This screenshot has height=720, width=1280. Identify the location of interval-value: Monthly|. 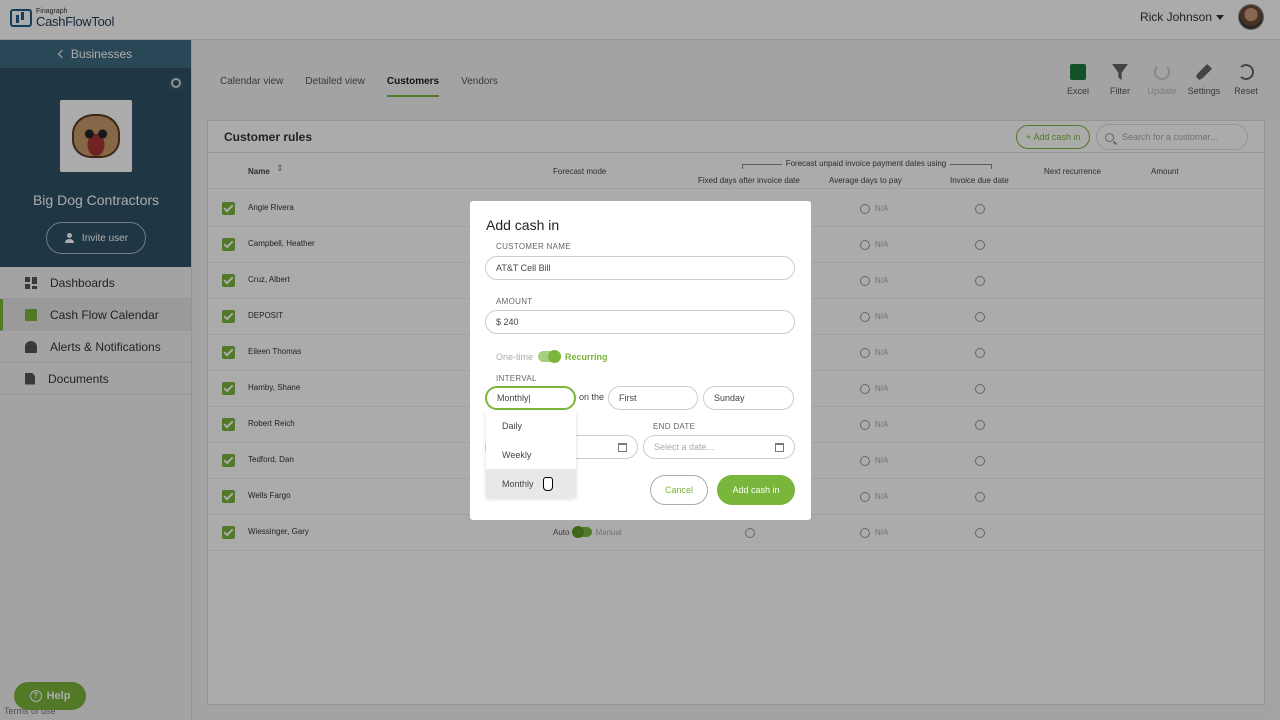
(514, 398).